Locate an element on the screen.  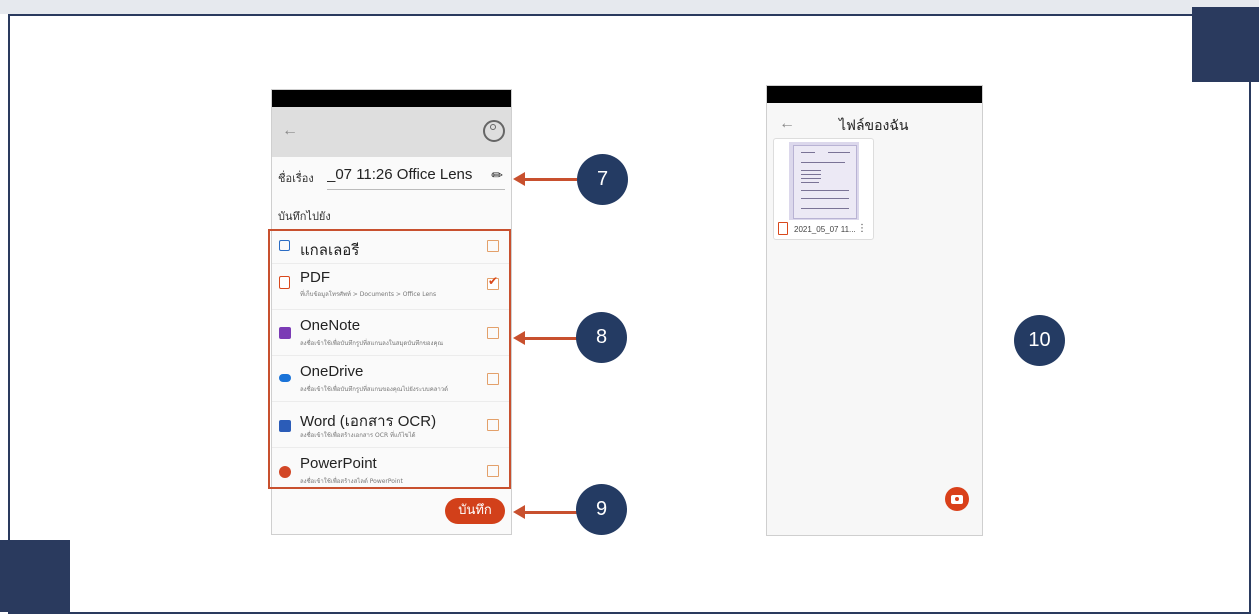
file-card: 2021_05_07 11... ⋮ is located at coordinates (823, 189).